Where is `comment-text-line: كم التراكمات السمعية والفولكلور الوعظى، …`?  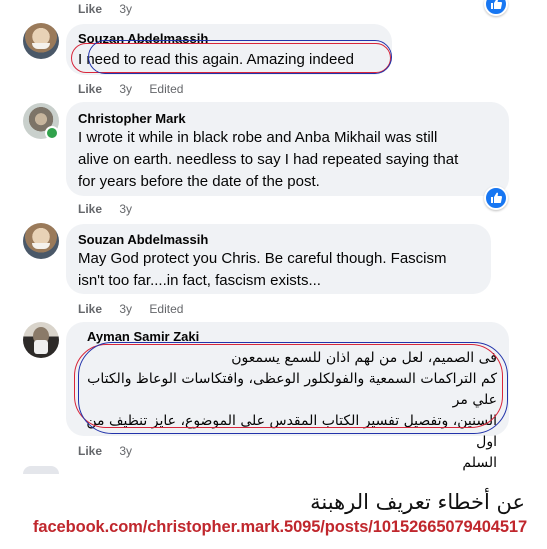 comment-text-line: كم التراكمات السمعية والفولكلور الوعظى، … is located at coordinates (292, 389).